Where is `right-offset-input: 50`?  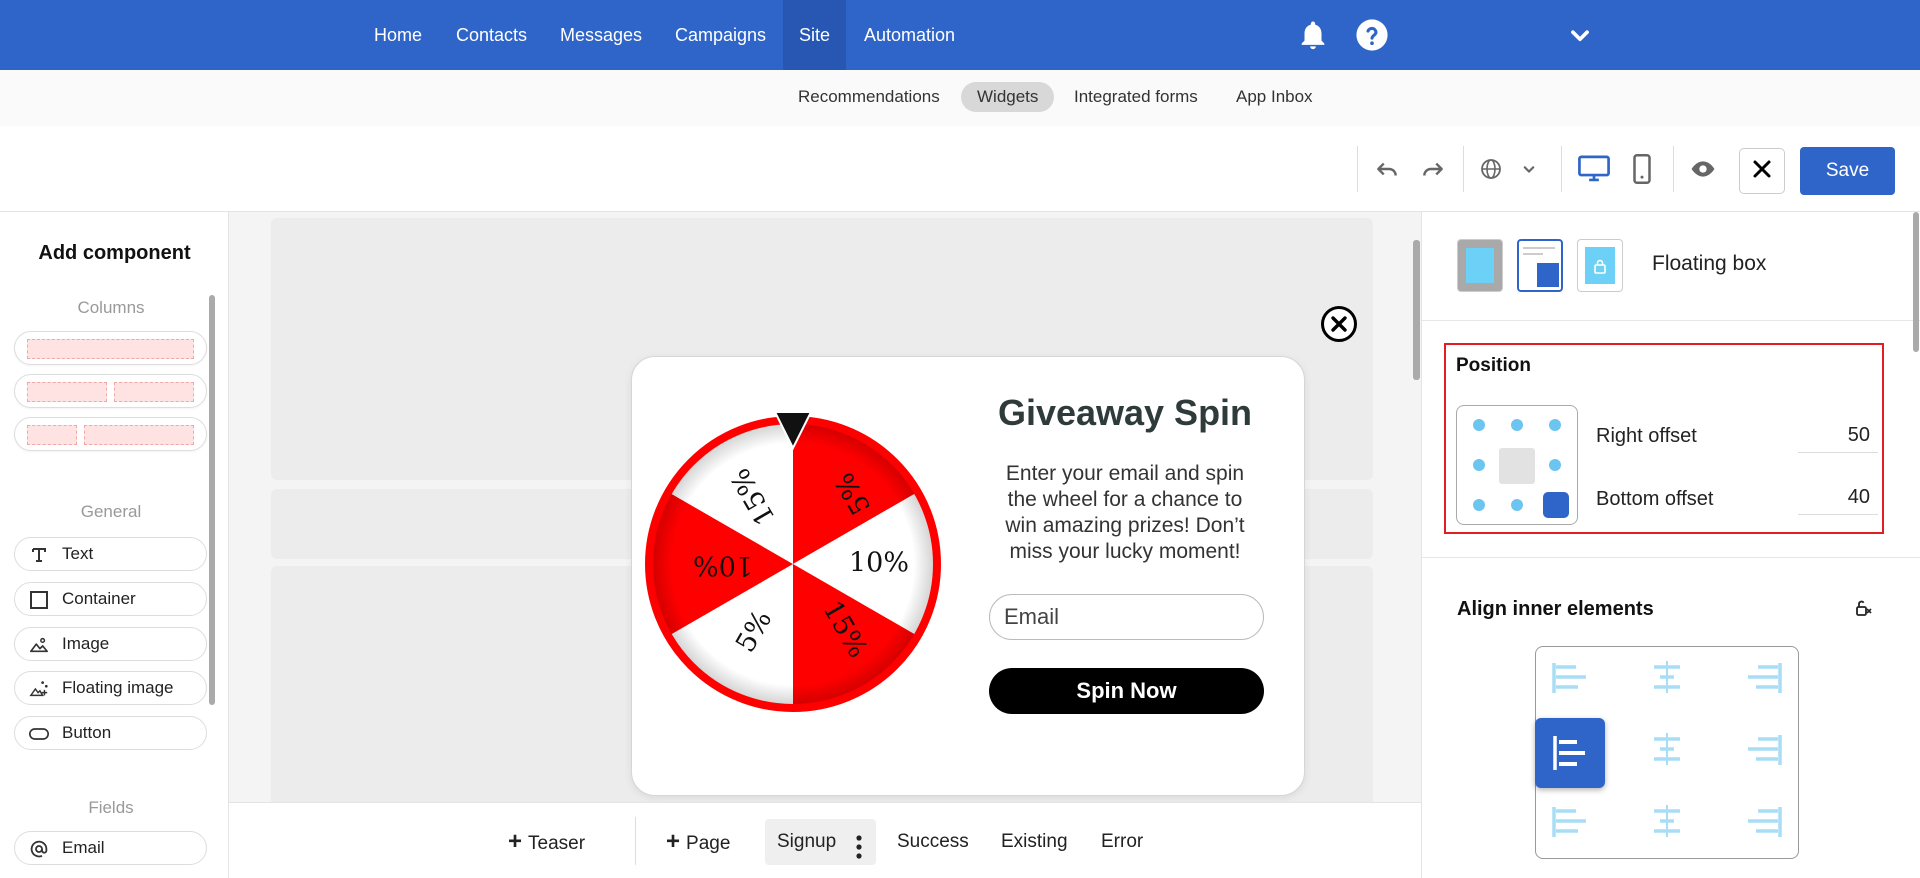 right-offset-input: 50 is located at coordinates (1838, 436).